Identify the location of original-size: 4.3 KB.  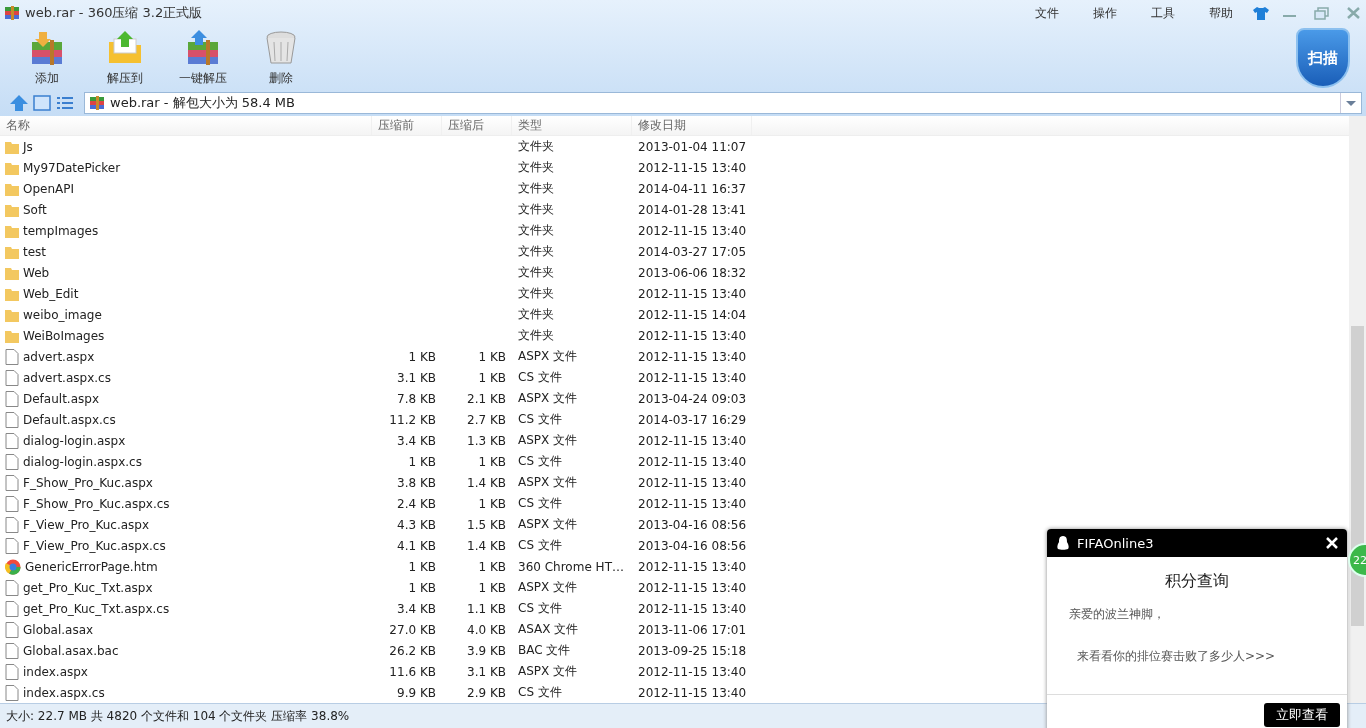
(416, 524).